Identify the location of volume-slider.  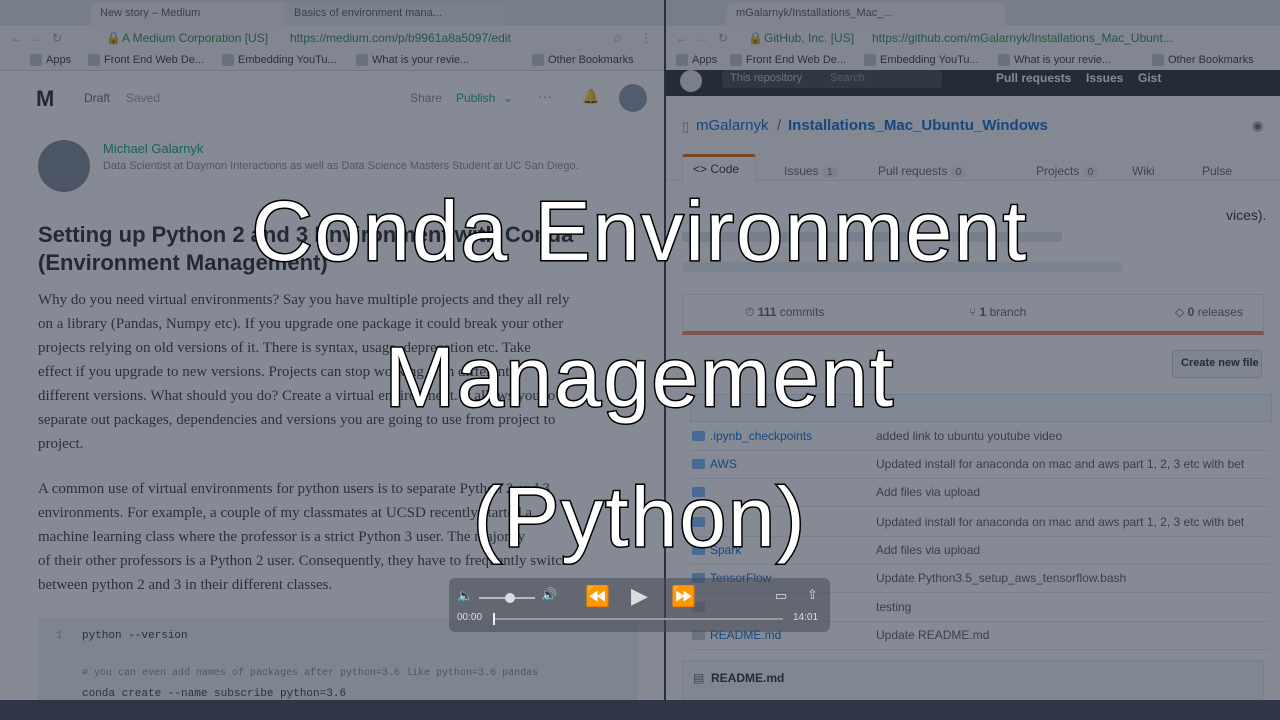
(507, 598).